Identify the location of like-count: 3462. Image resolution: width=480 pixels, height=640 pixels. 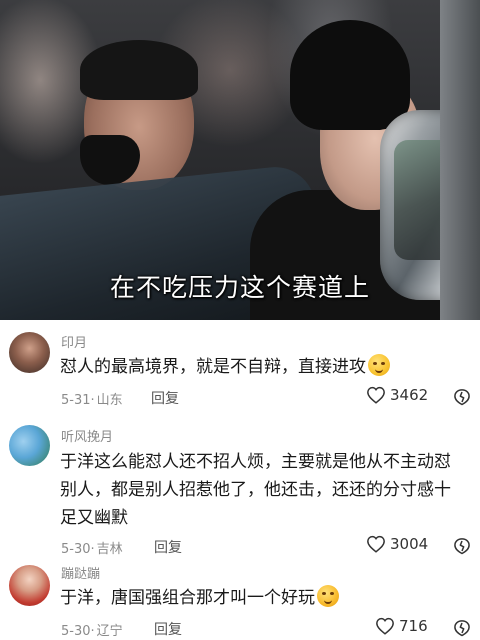
(409, 395).